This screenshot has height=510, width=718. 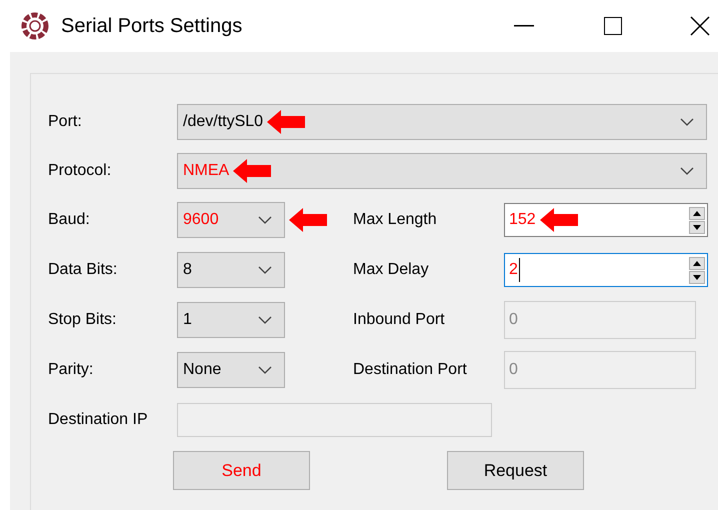 I want to click on dropdown: 1, so click(x=231, y=320).